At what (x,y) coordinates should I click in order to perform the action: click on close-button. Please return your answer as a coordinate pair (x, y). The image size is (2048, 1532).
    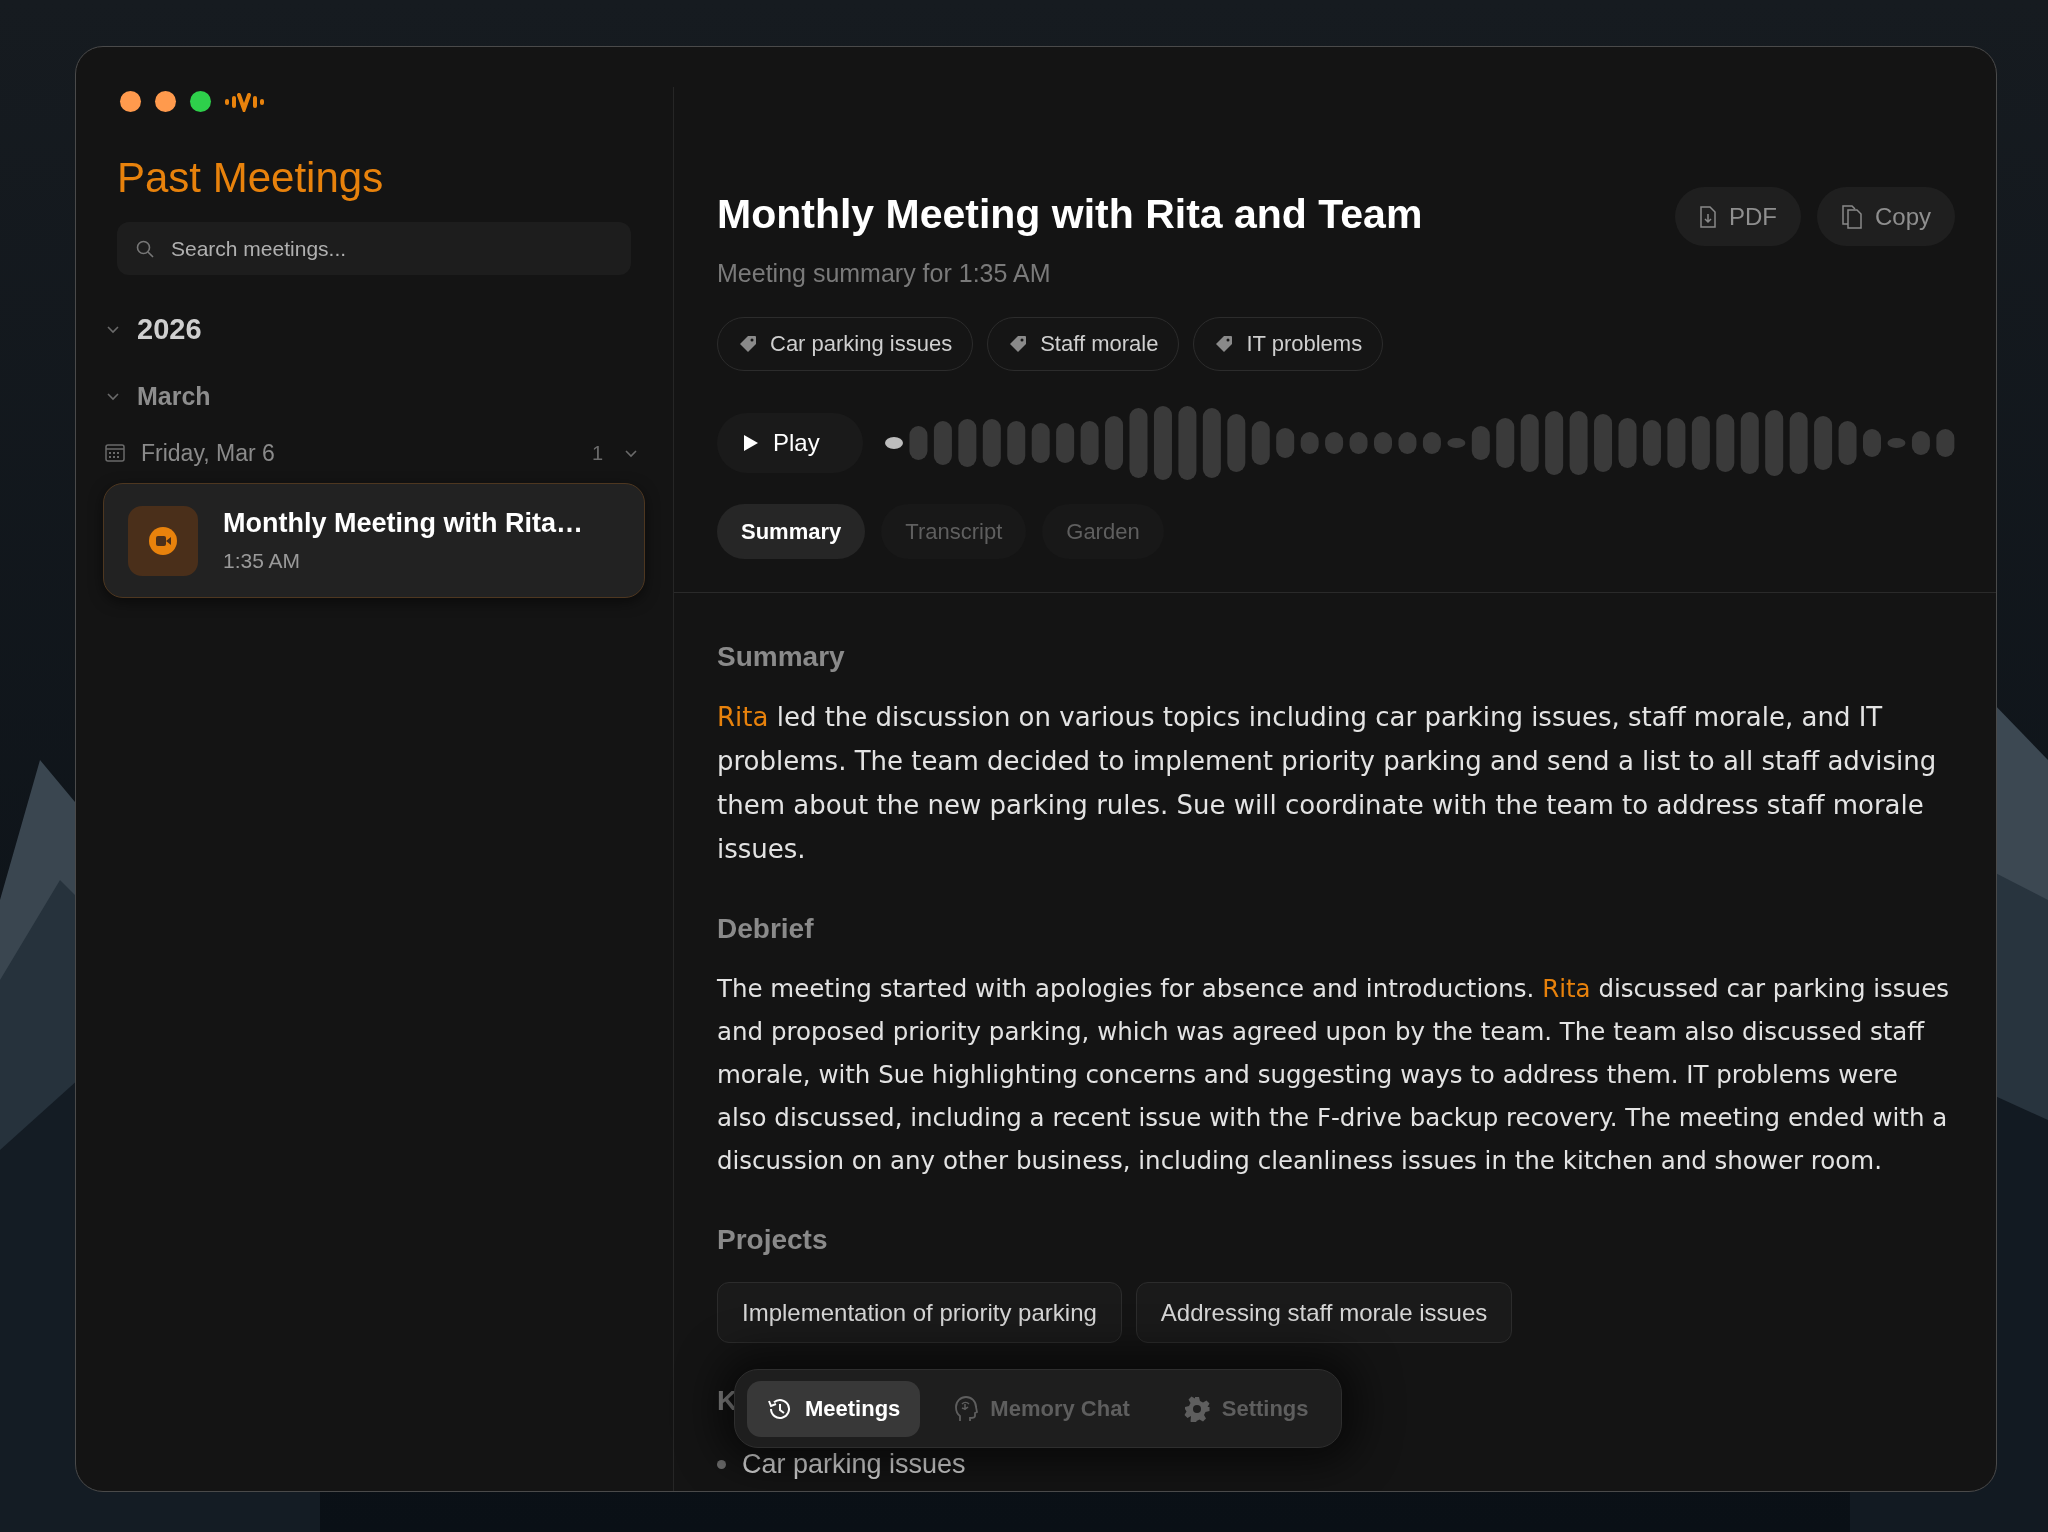
    Looking at the image, I should click on (130, 101).